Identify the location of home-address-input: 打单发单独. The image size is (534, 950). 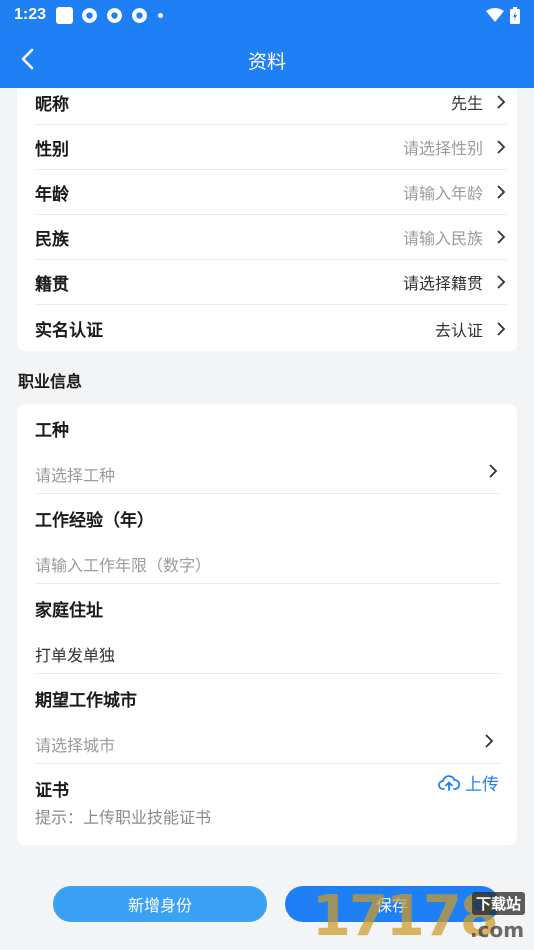
(75, 654).